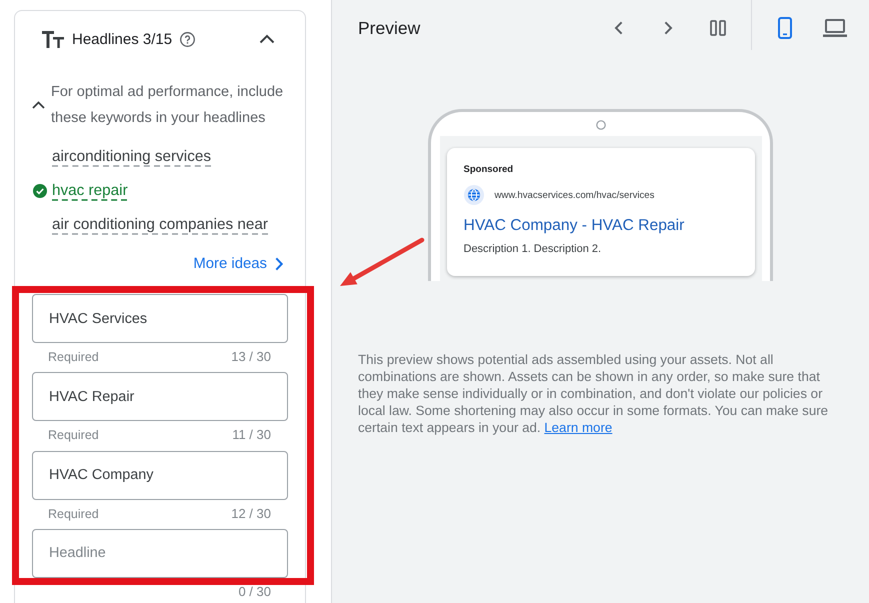  Describe the element at coordinates (575, 226) in the screenshot. I see `ad-headline: HVAC Company - HVAC Repair` at that location.